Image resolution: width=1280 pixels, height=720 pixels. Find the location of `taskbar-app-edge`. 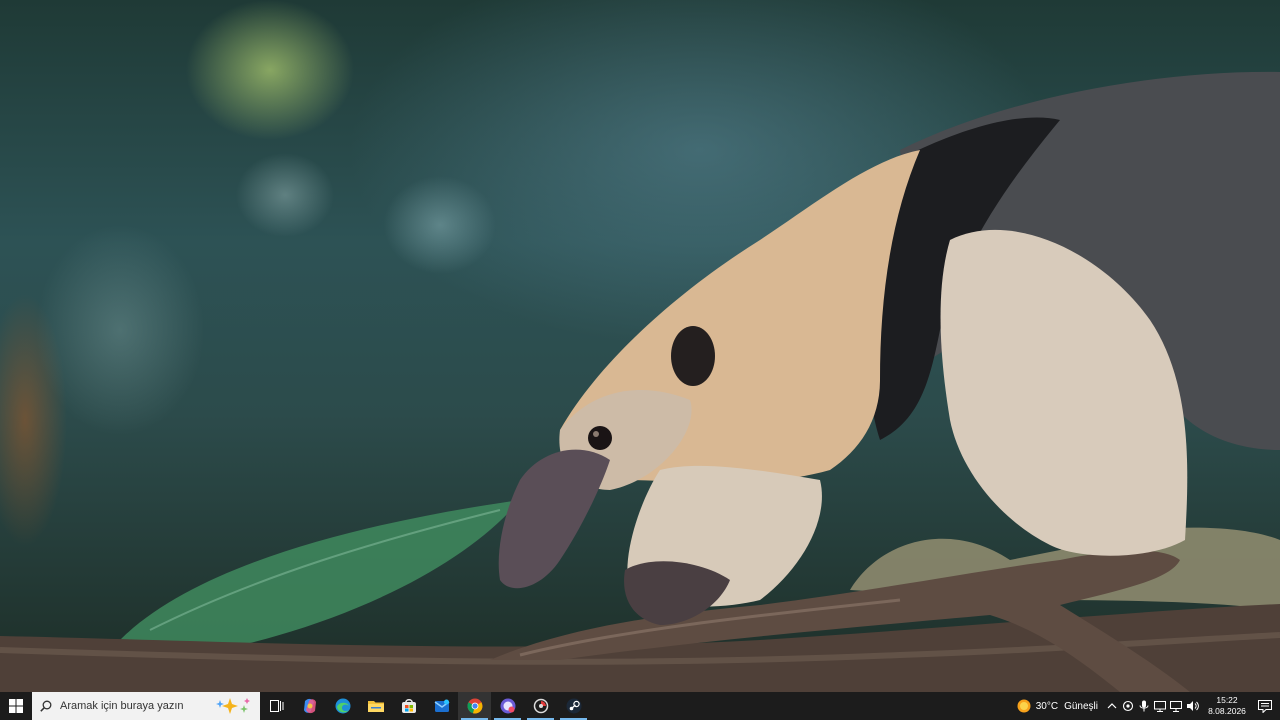

taskbar-app-edge is located at coordinates (342, 706).